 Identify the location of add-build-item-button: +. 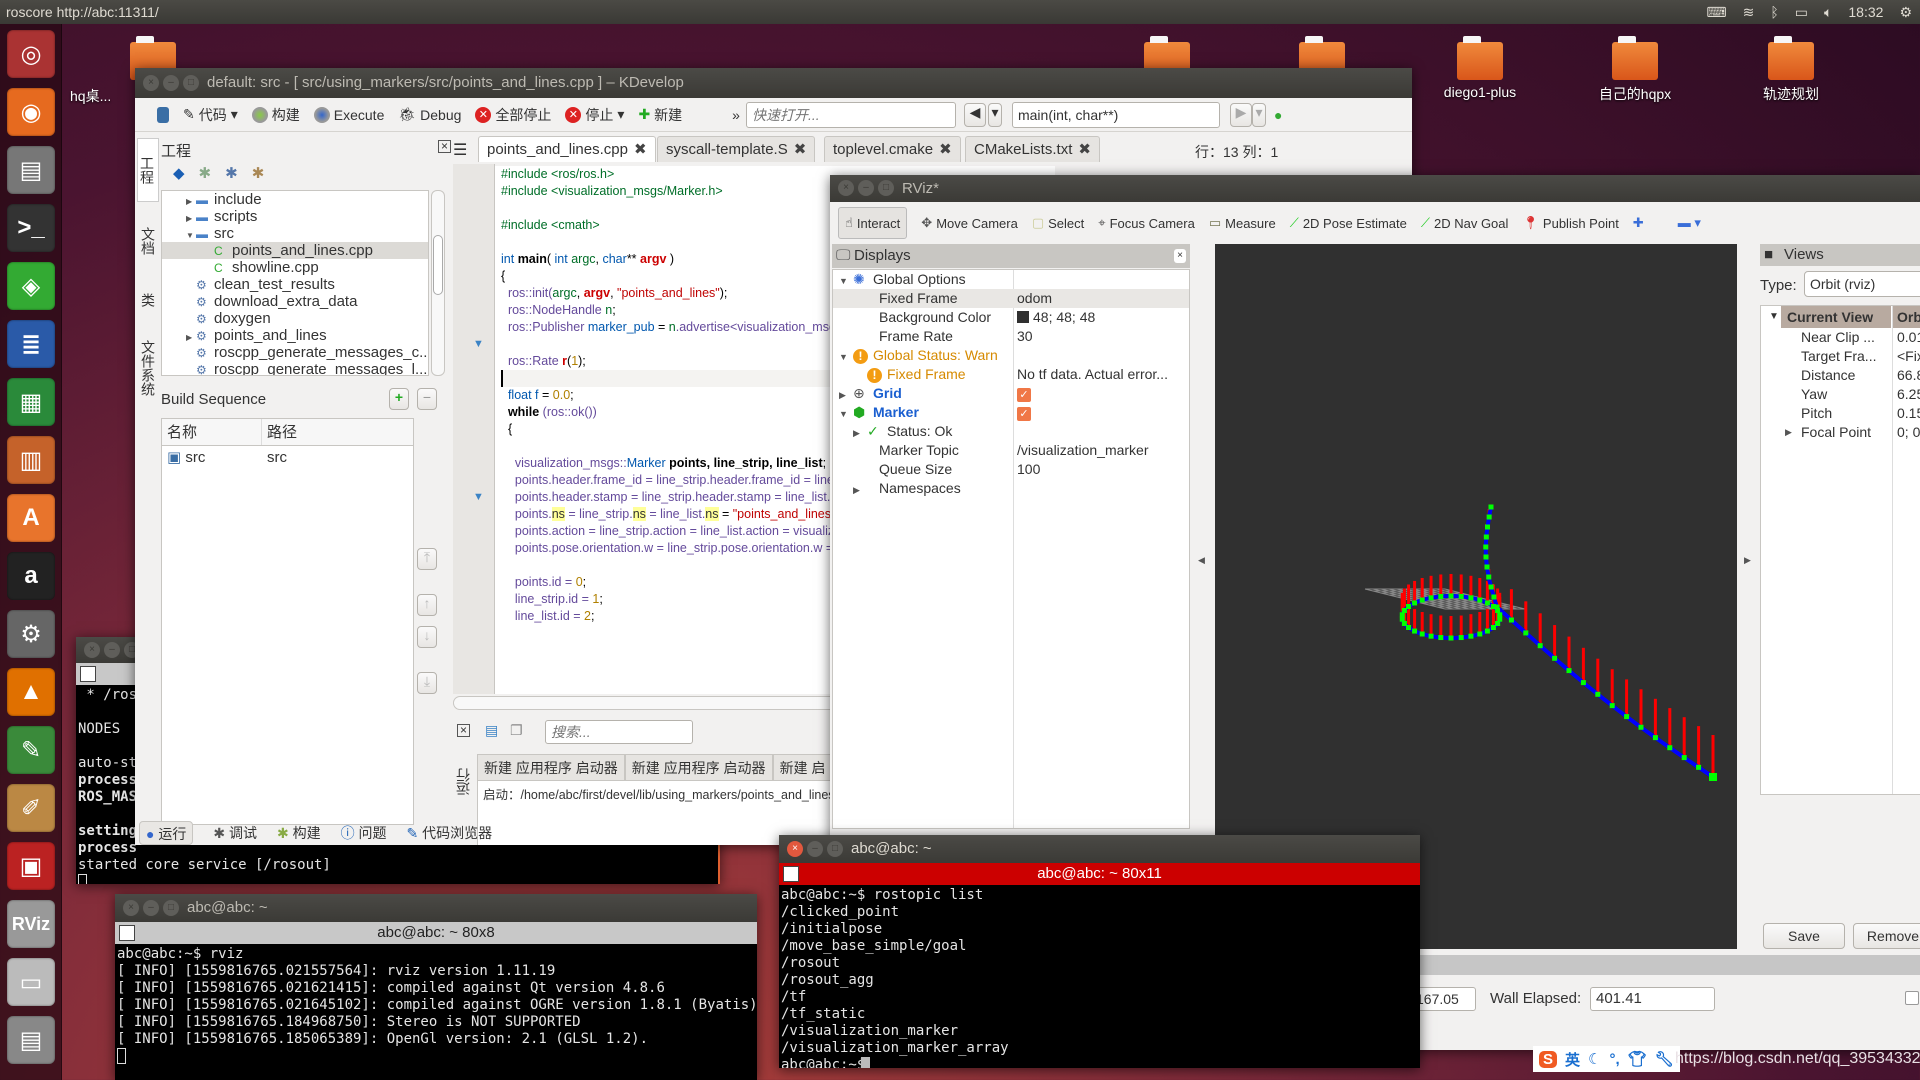
(399, 399).